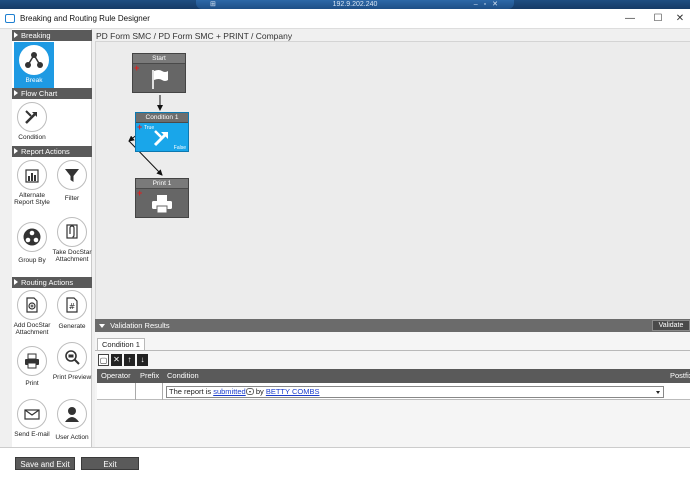 The height and width of the screenshot is (489, 690). What do you see at coordinates (489, 4) in the screenshot?
I see `remote-window-controls: –▫✕` at bounding box center [489, 4].